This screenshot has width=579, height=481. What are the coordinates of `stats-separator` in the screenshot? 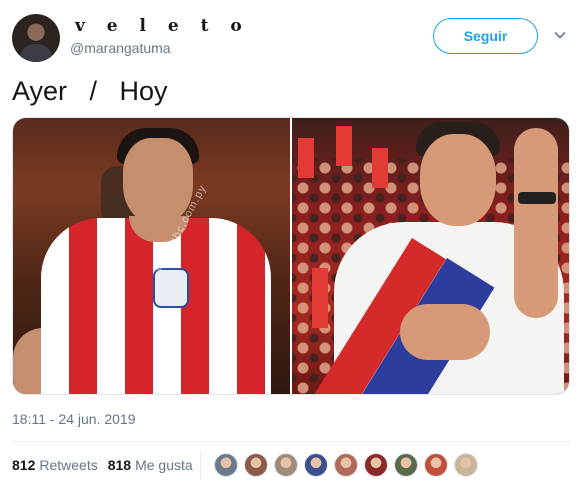 It's located at (200, 465).